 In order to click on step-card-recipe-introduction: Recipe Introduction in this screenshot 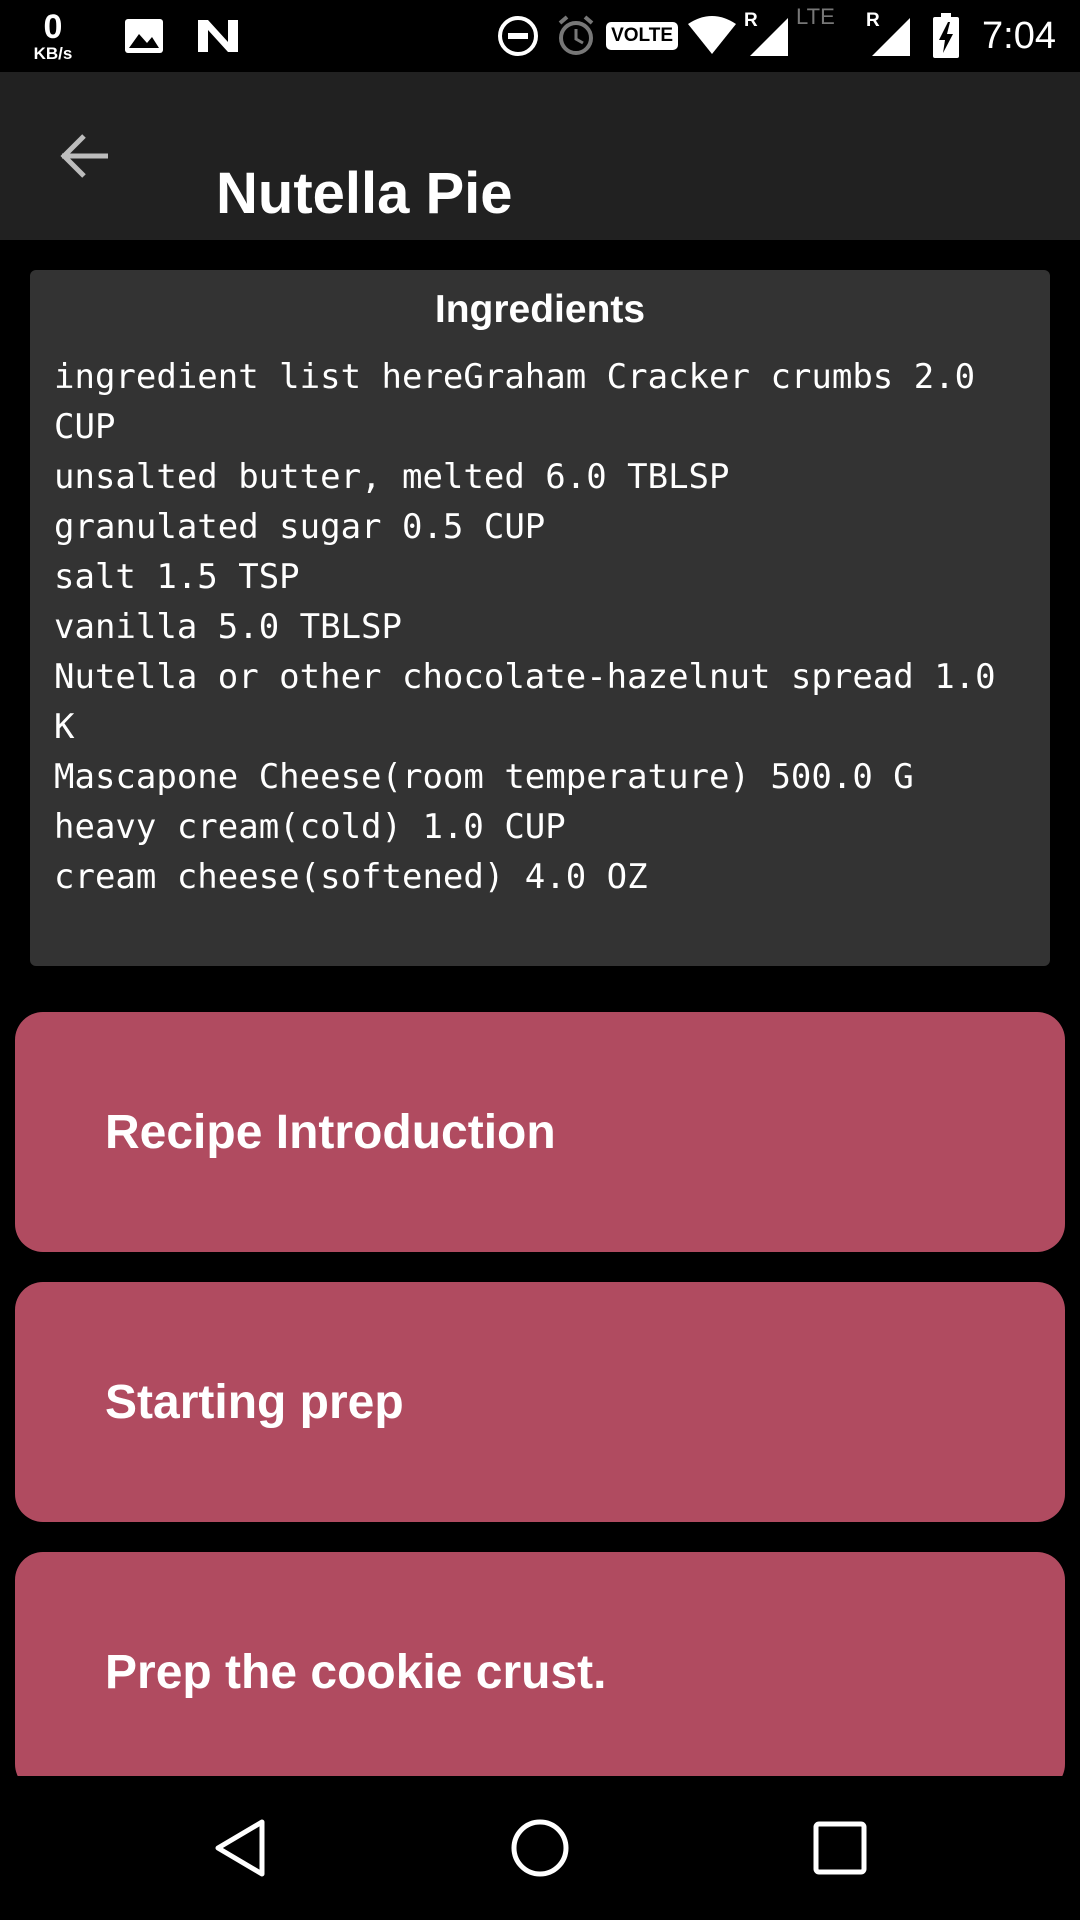, I will do `click(540, 1132)`.